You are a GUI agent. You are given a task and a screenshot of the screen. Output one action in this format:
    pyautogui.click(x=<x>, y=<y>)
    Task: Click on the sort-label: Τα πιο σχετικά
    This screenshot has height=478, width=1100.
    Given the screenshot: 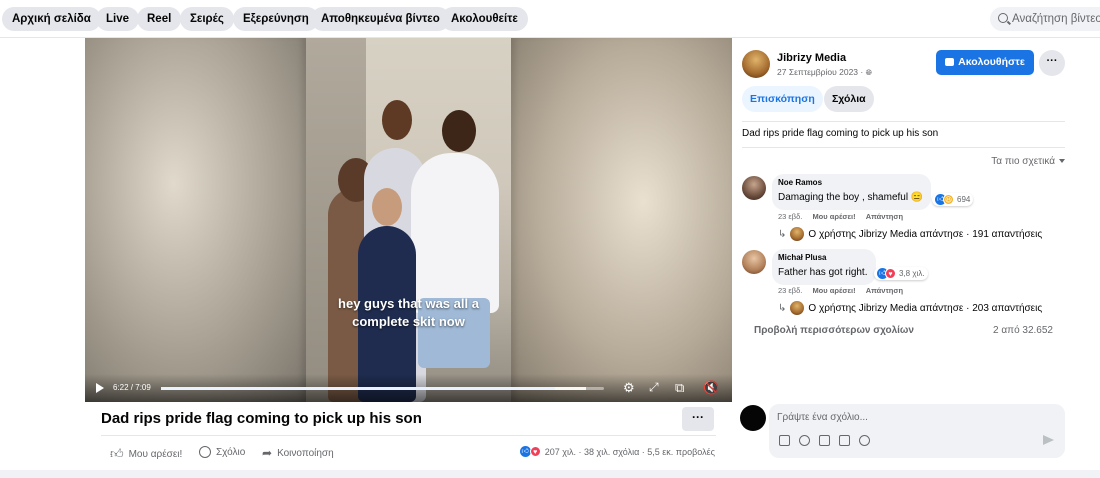 What is the action you would take?
    pyautogui.click(x=1023, y=161)
    